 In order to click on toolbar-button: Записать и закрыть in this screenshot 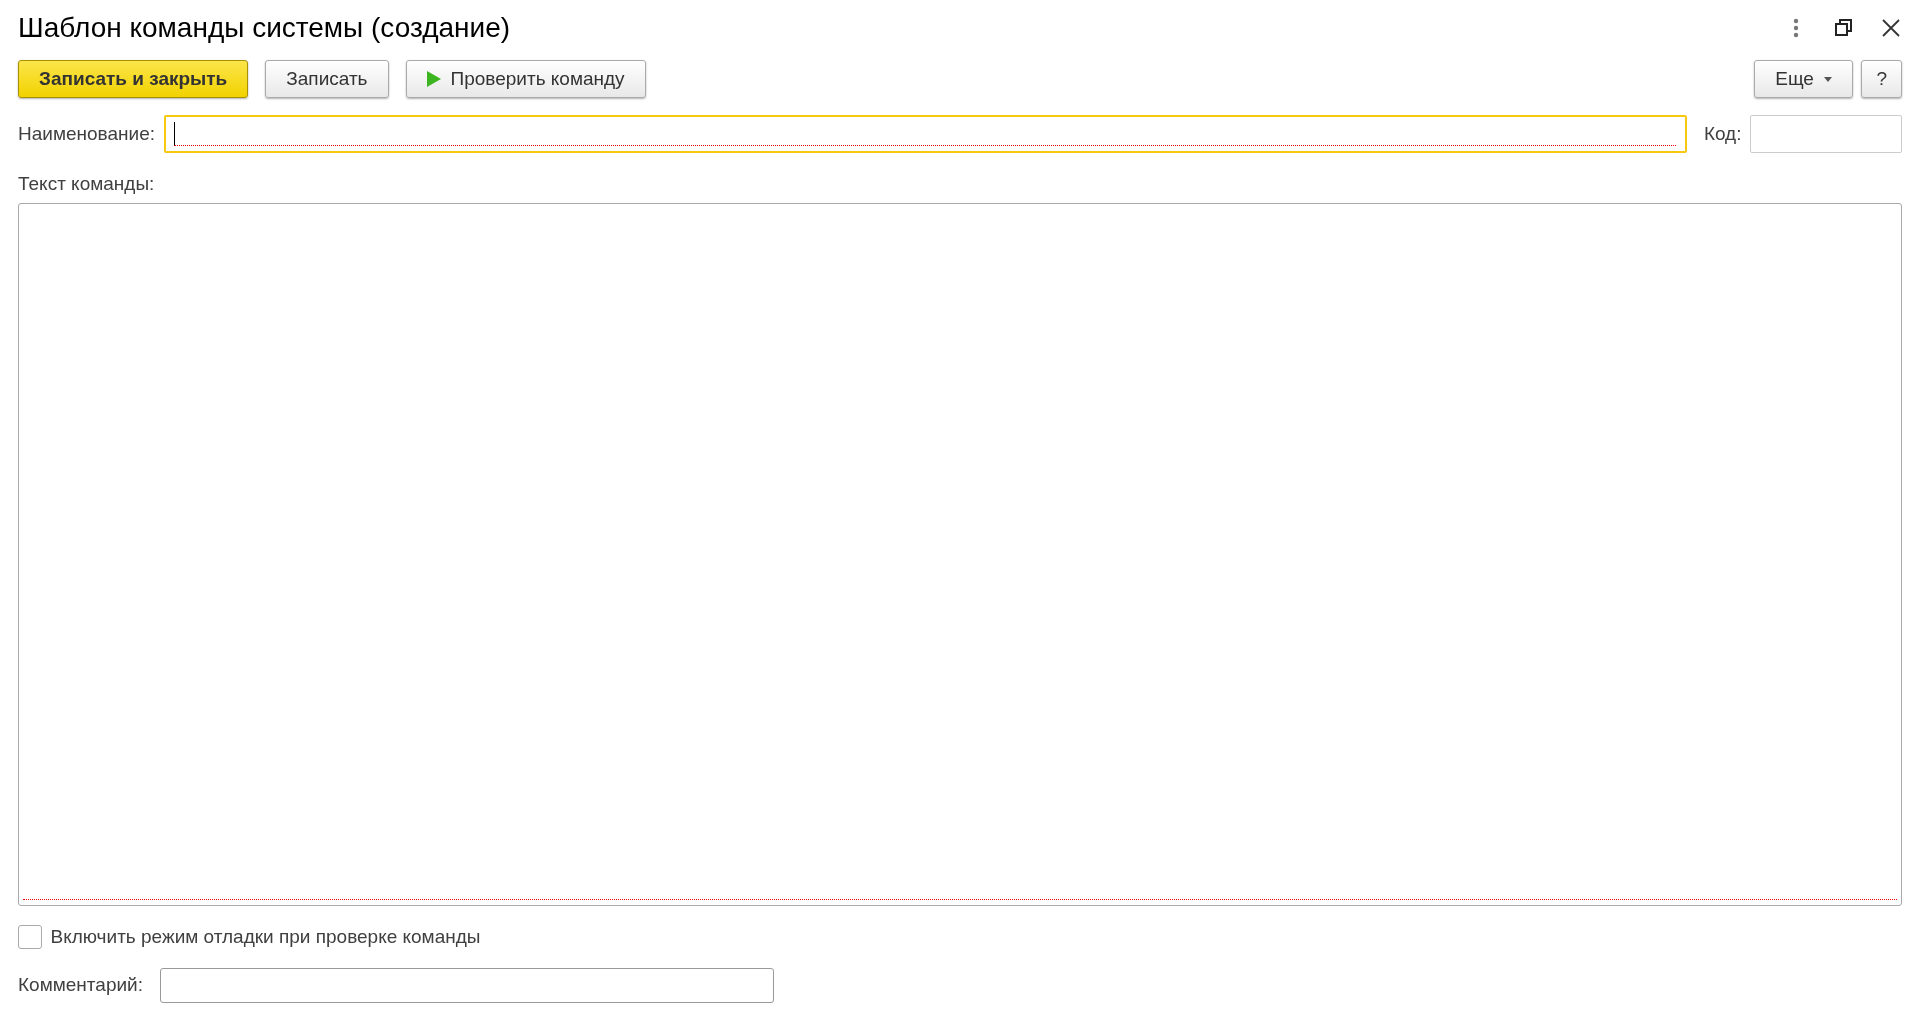, I will do `click(133, 79)`.